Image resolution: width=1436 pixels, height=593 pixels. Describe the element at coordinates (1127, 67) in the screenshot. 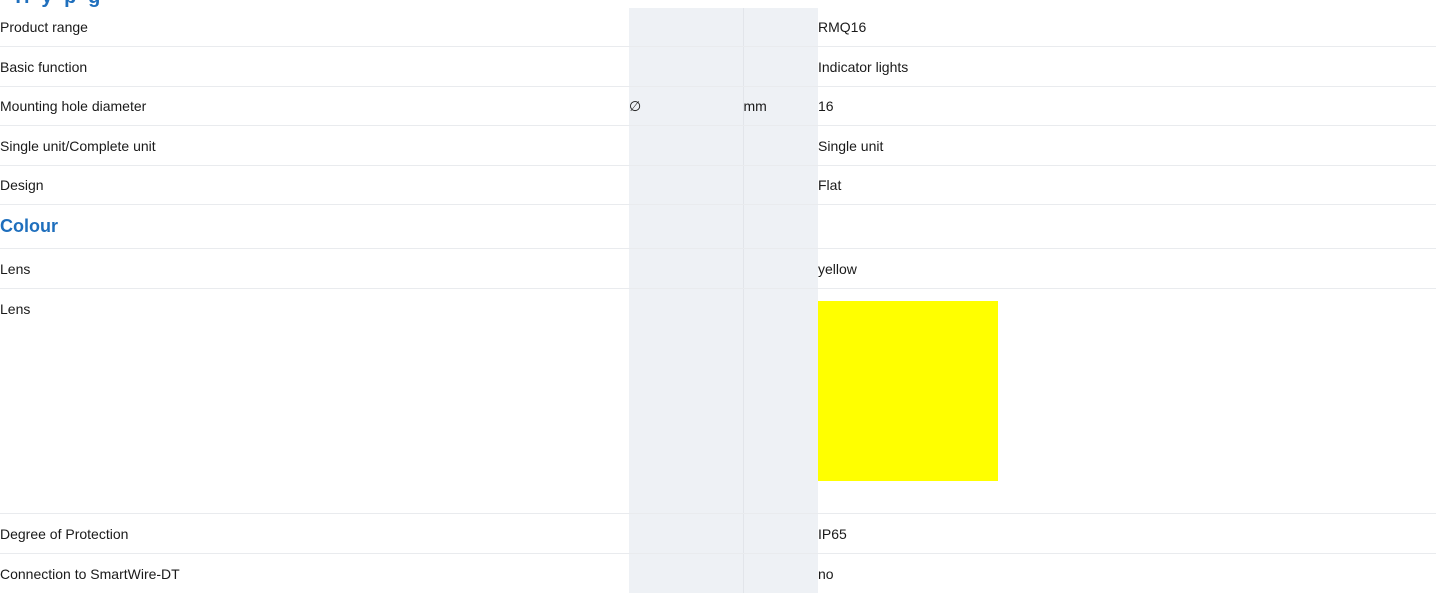

I see `row-value: Indicator lights` at that location.